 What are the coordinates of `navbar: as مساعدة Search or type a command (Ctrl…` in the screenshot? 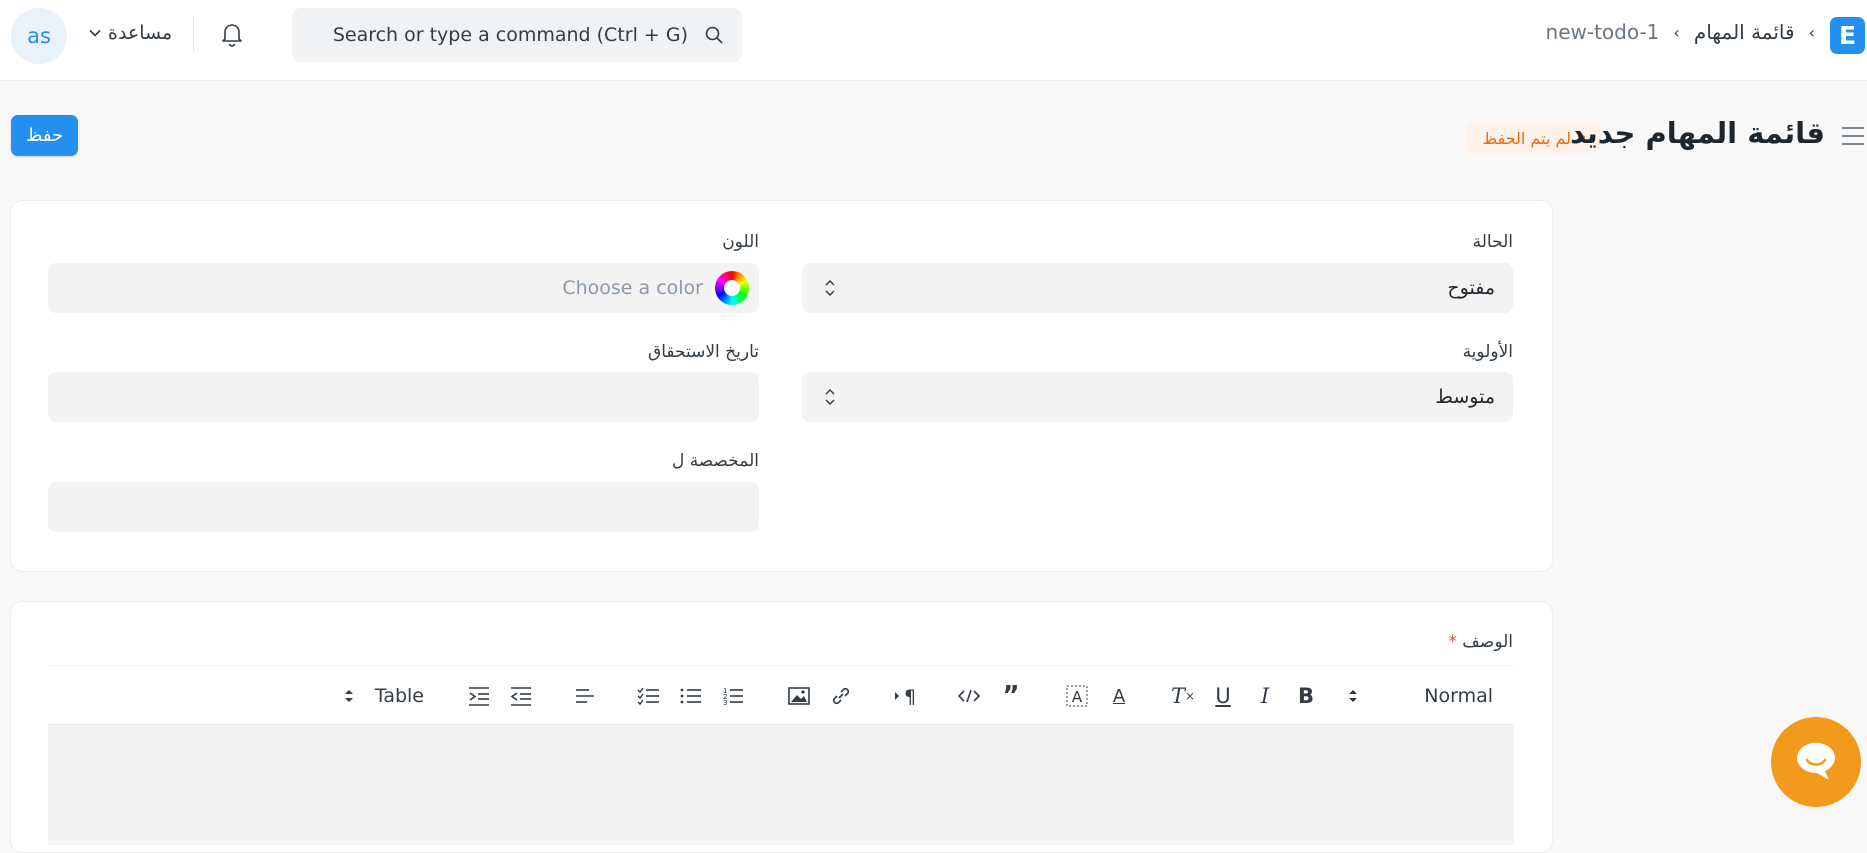 It's located at (933, 40).